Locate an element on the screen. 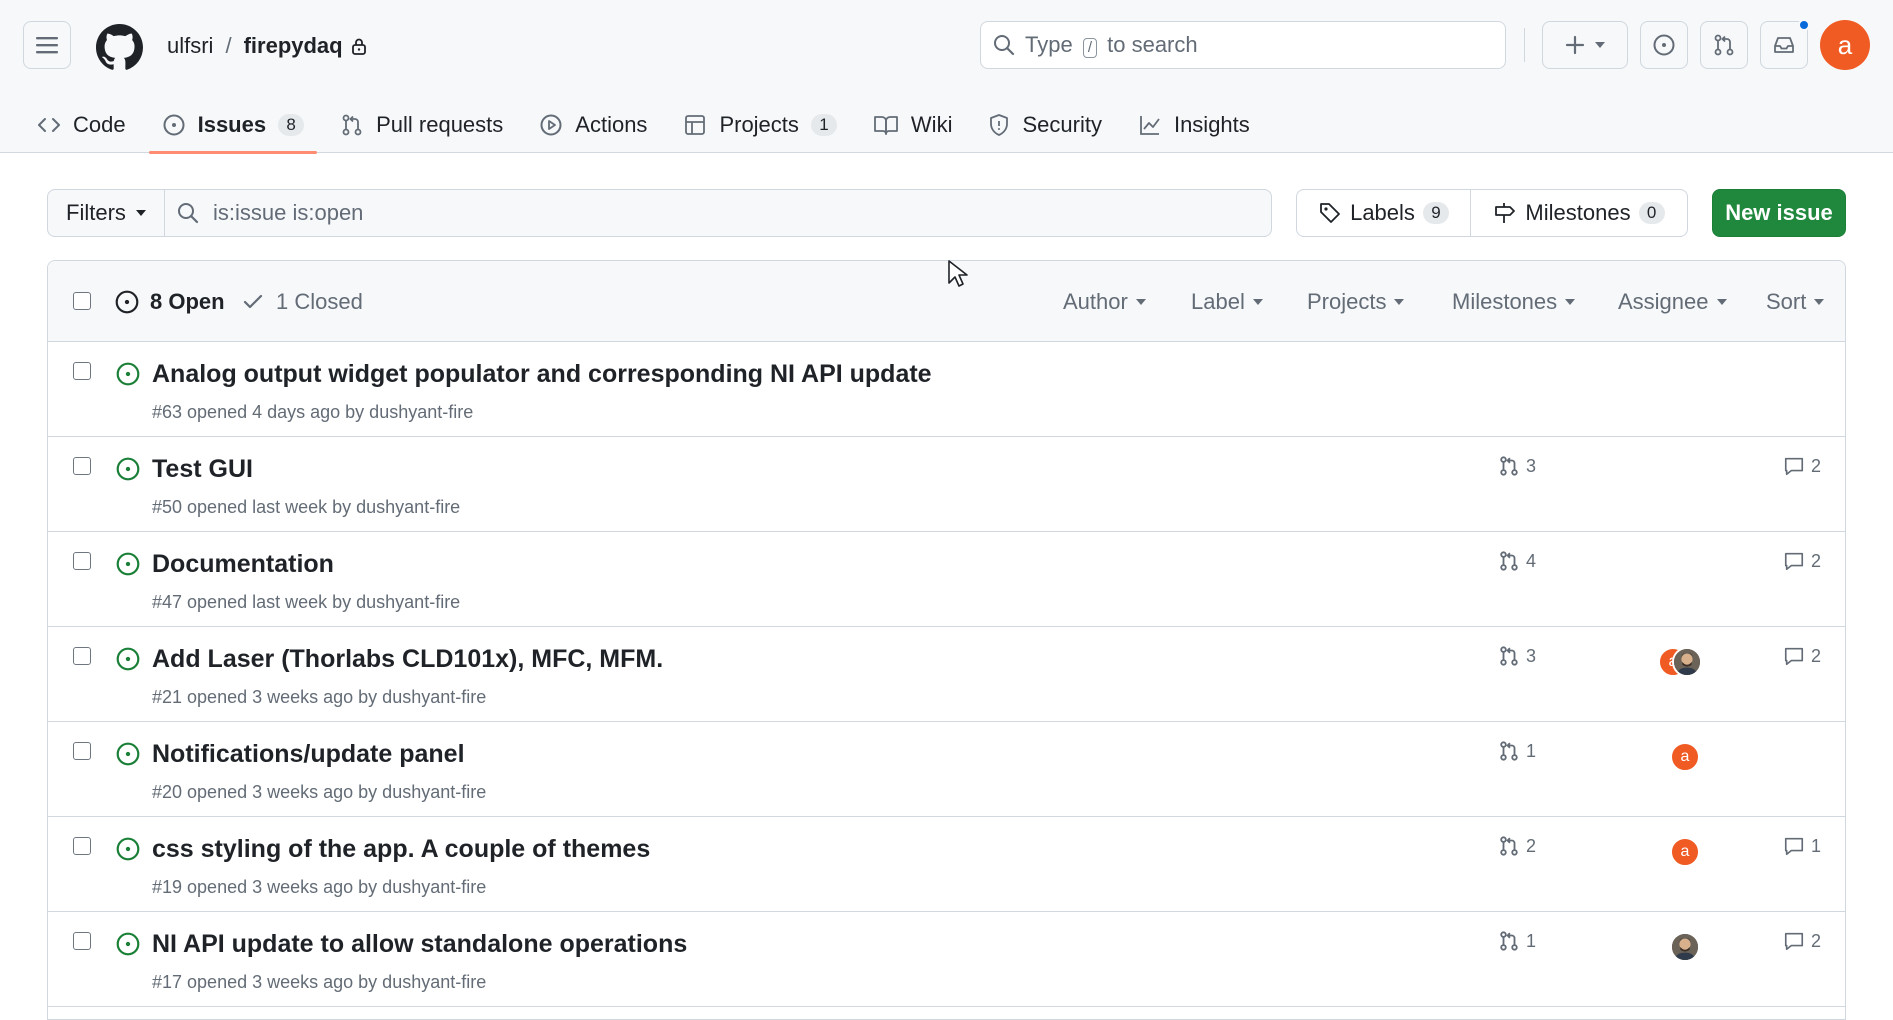  pull-requests-shortcut-button is located at coordinates (1724, 45).